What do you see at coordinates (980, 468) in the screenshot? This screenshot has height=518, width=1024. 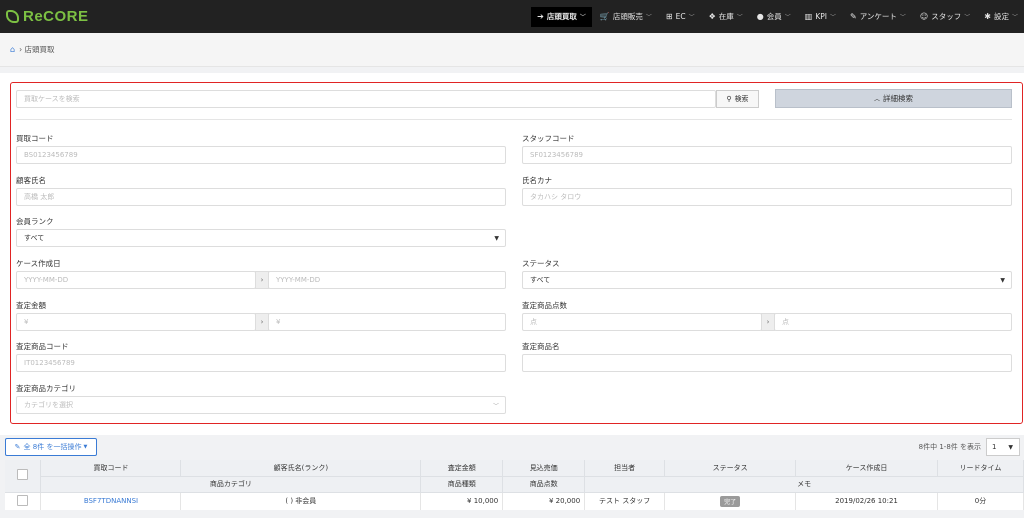 I see `column-header: リードタイム` at bounding box center [980, 468].